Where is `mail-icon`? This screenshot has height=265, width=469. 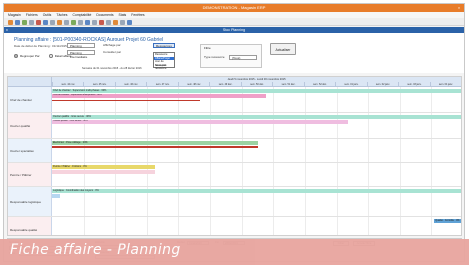
mail-icon is located at coordinates (80, 22).